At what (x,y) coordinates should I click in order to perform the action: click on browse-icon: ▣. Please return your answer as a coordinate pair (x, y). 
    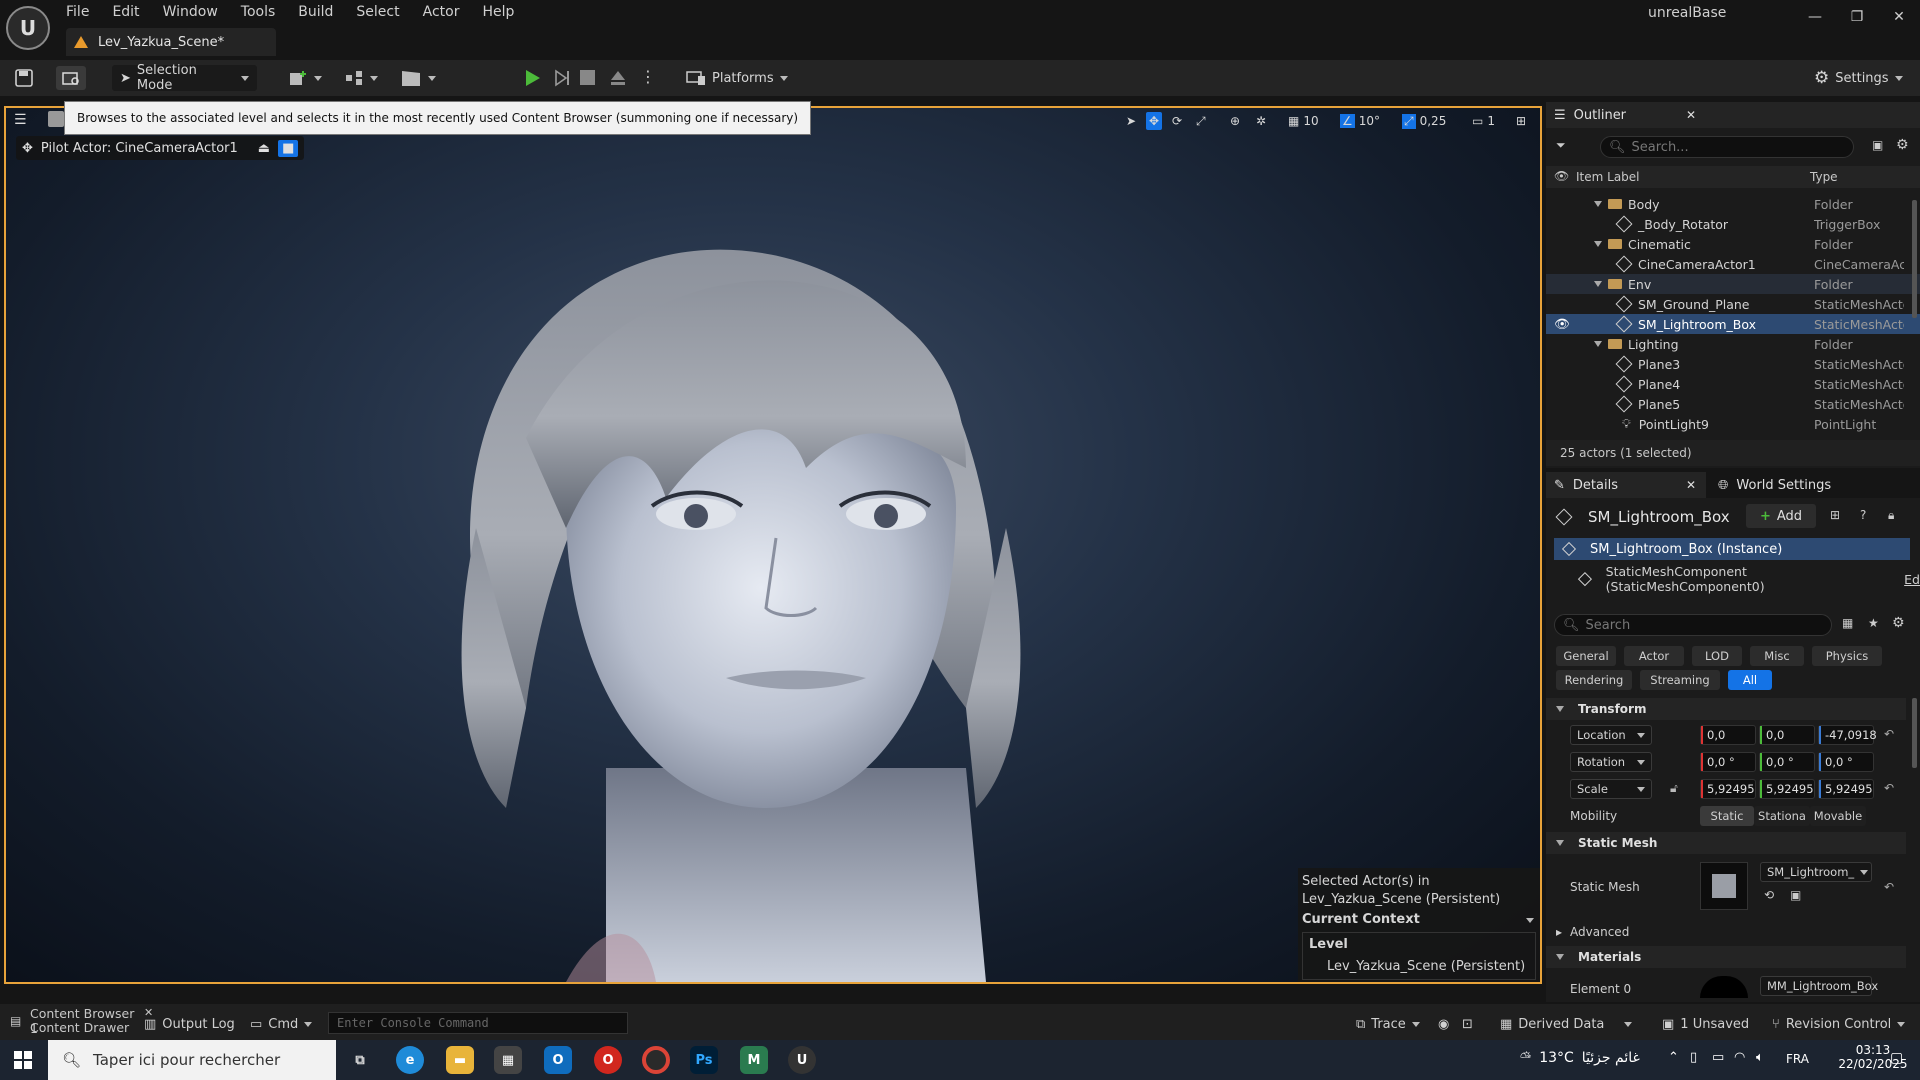
    Looking at the image, I should click on (1795, 895).